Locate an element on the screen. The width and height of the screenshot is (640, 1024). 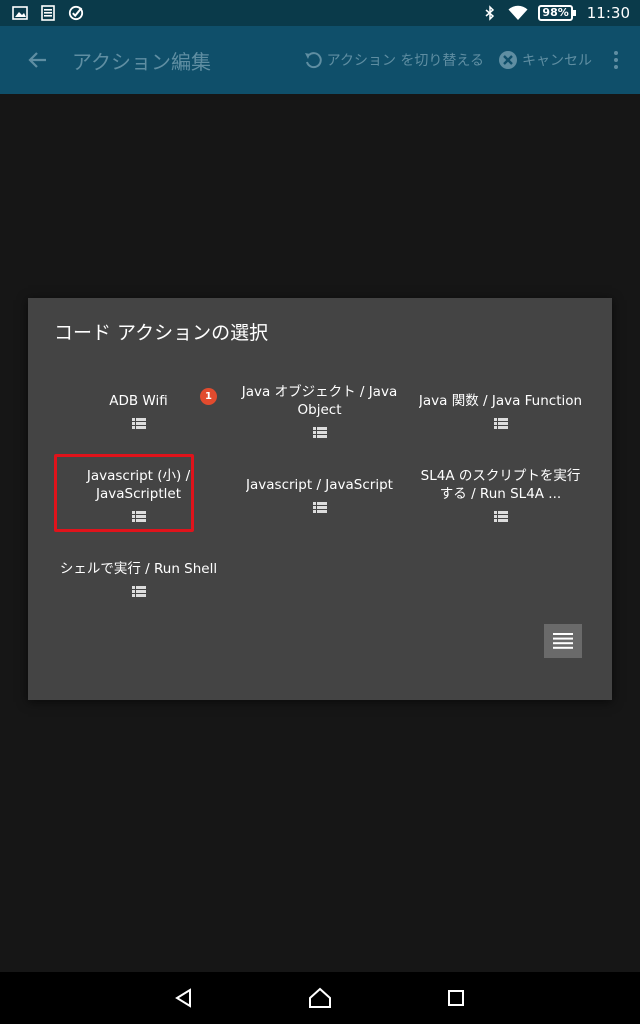
more-vertical-icon is located at coordinates (616, 60).